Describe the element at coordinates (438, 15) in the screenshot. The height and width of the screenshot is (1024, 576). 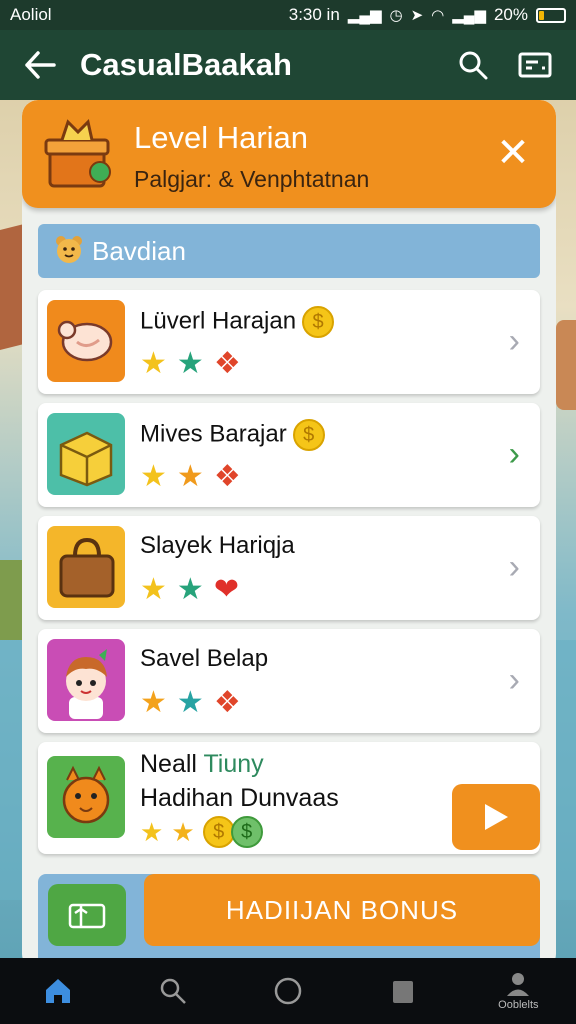
I see `wifi-icon: ◠` at that location.